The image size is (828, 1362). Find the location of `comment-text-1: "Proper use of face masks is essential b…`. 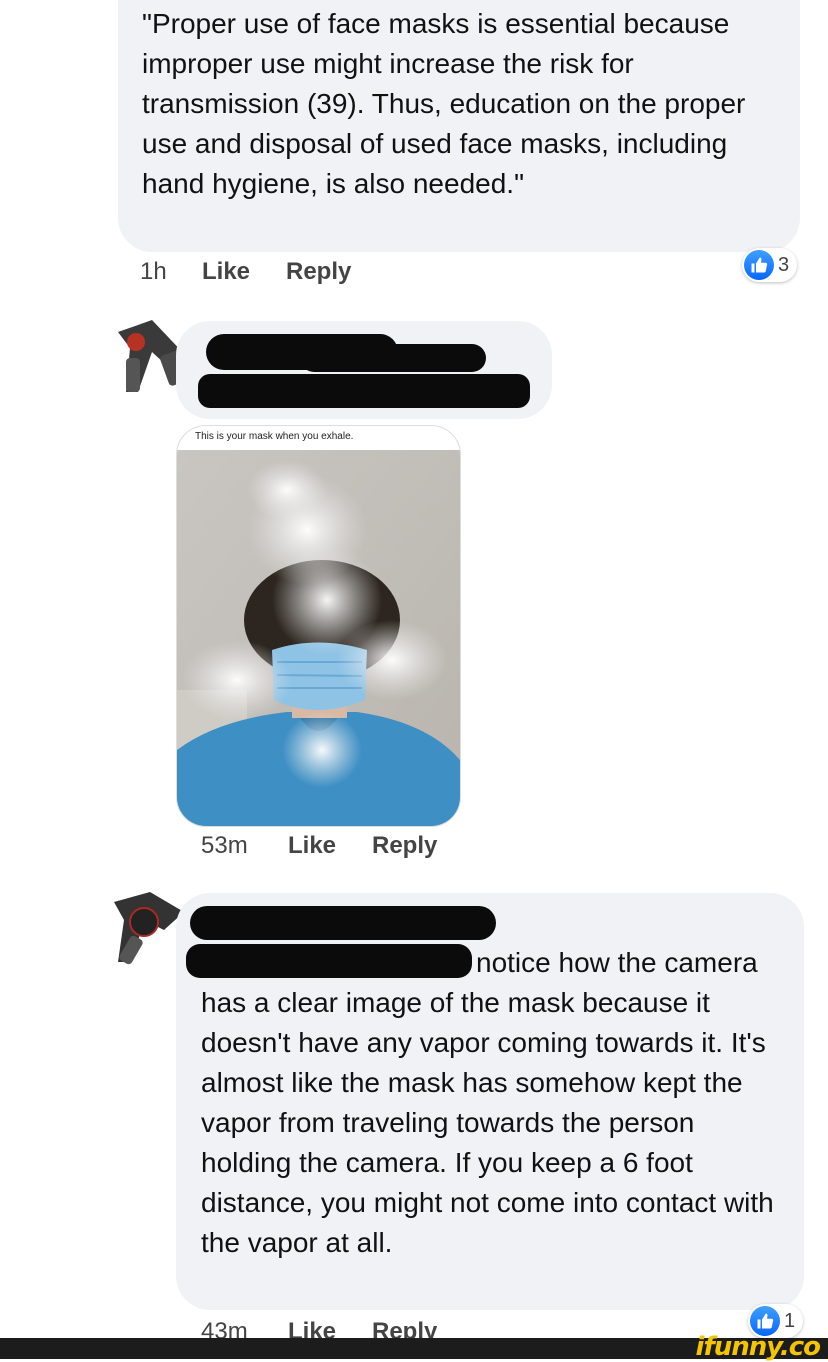

comment-text-1: "Proper use of face masks is essential b… is located at coordinates (444, 103).